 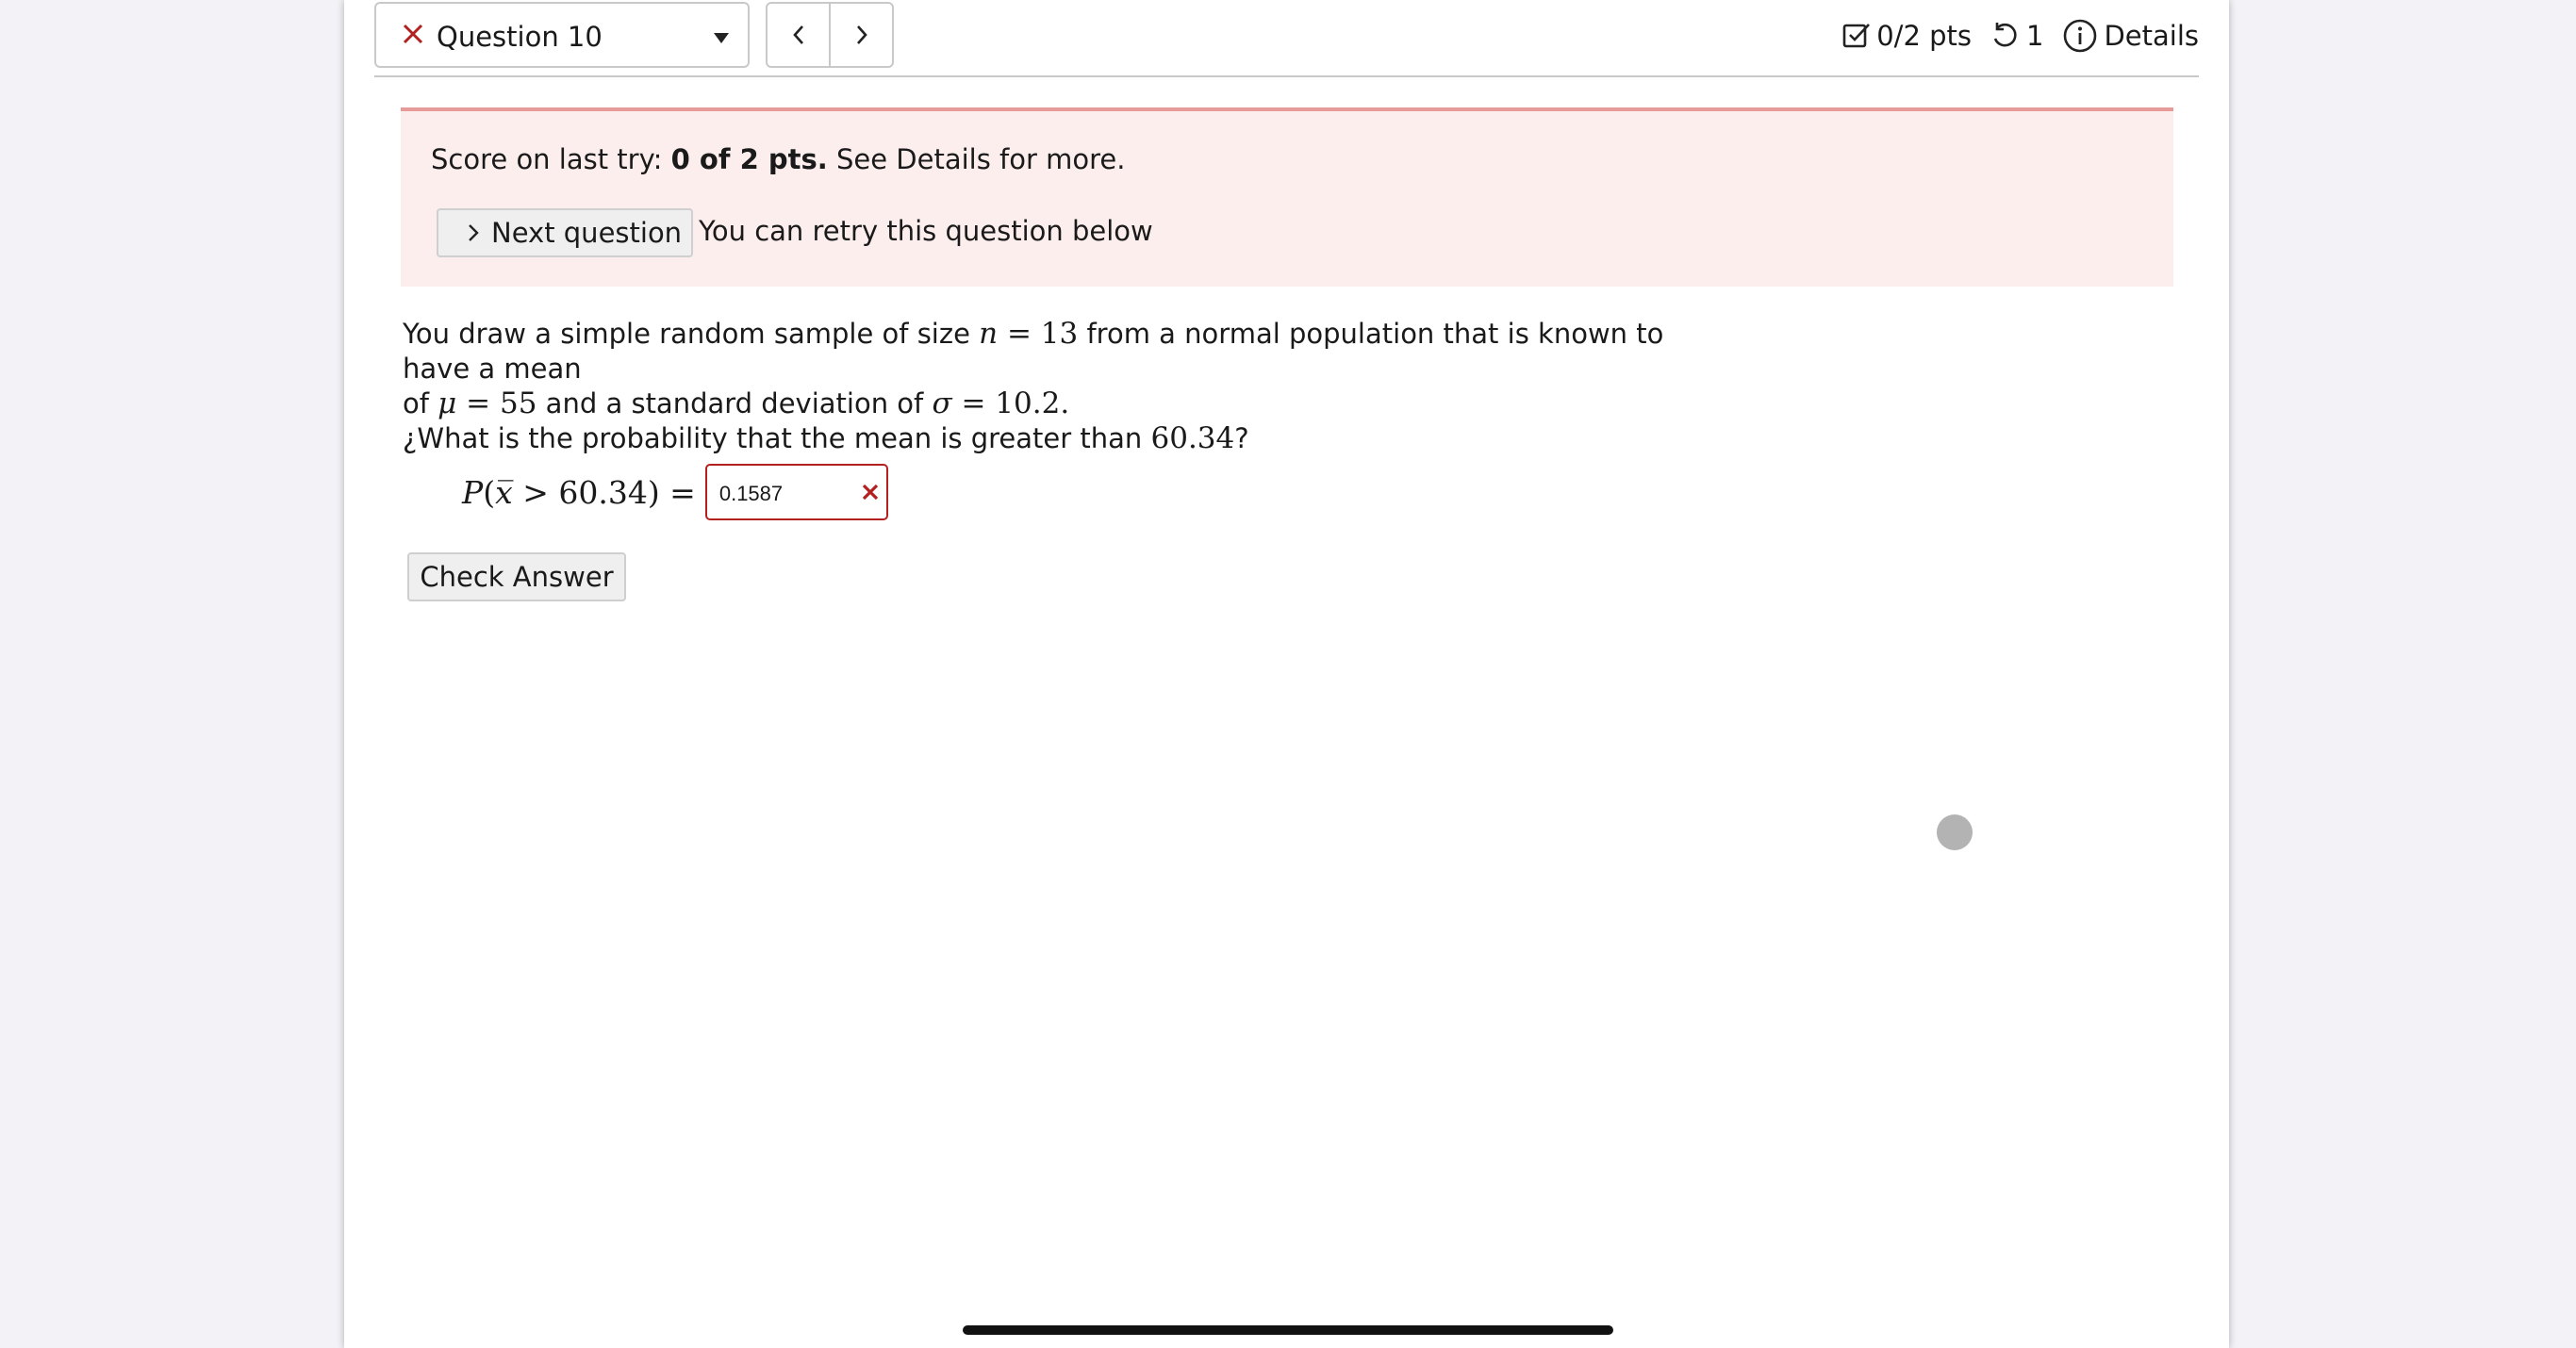 What do you see at coordinates (420, 403) in the screenshot?
I see `q-text-2a: of` at bounding box center [420, 403].